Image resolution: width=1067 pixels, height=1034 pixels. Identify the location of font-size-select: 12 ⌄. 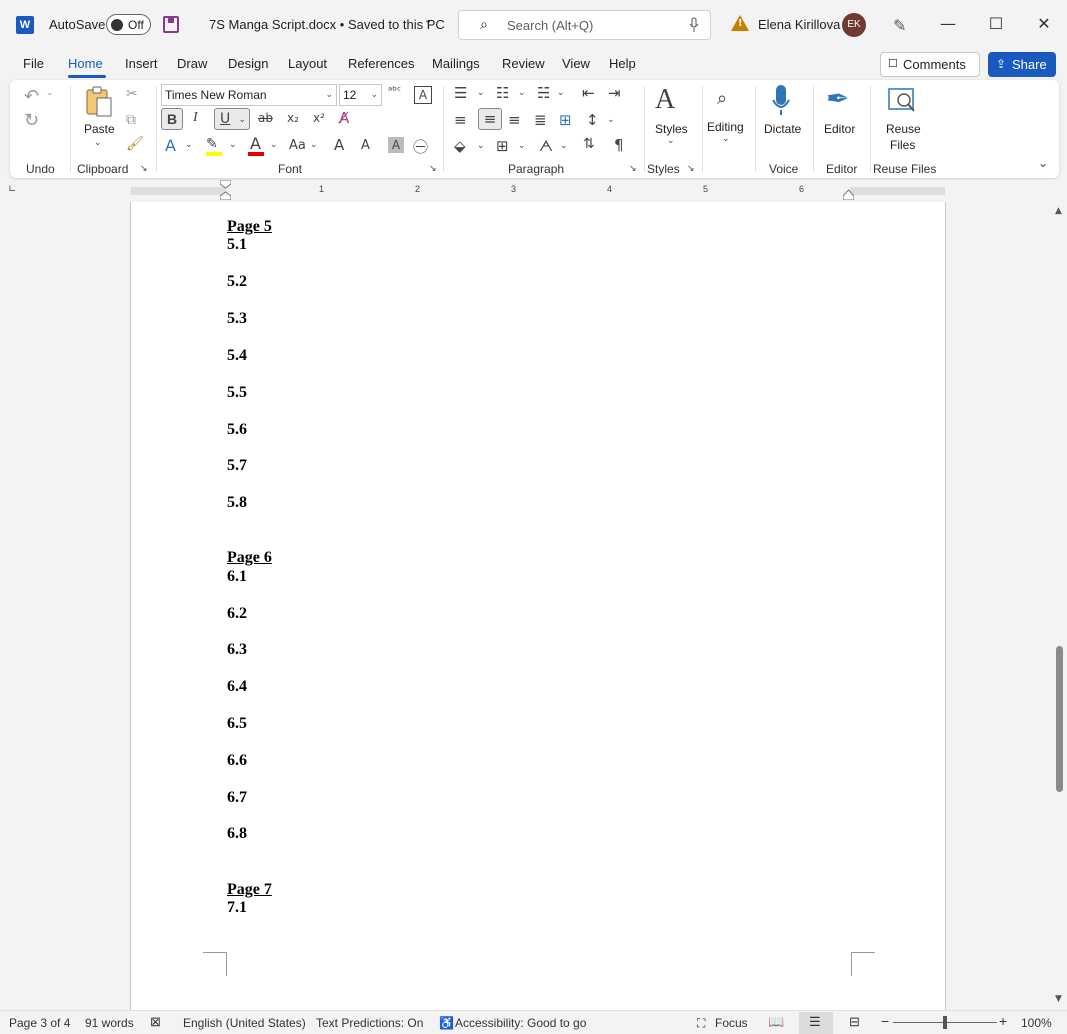
(360, 95).